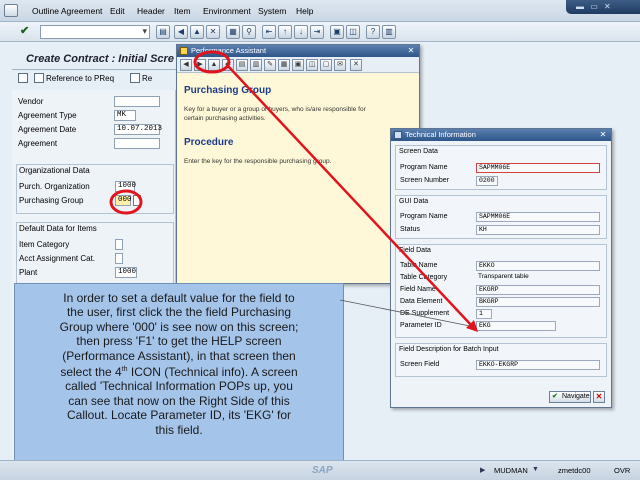 The height and width of the screenshot is (480, 640). What do you see at coordinates (440, 134) in the screenshot?
I see `tech-title: Technical Information` at bounding box center [440, 134].